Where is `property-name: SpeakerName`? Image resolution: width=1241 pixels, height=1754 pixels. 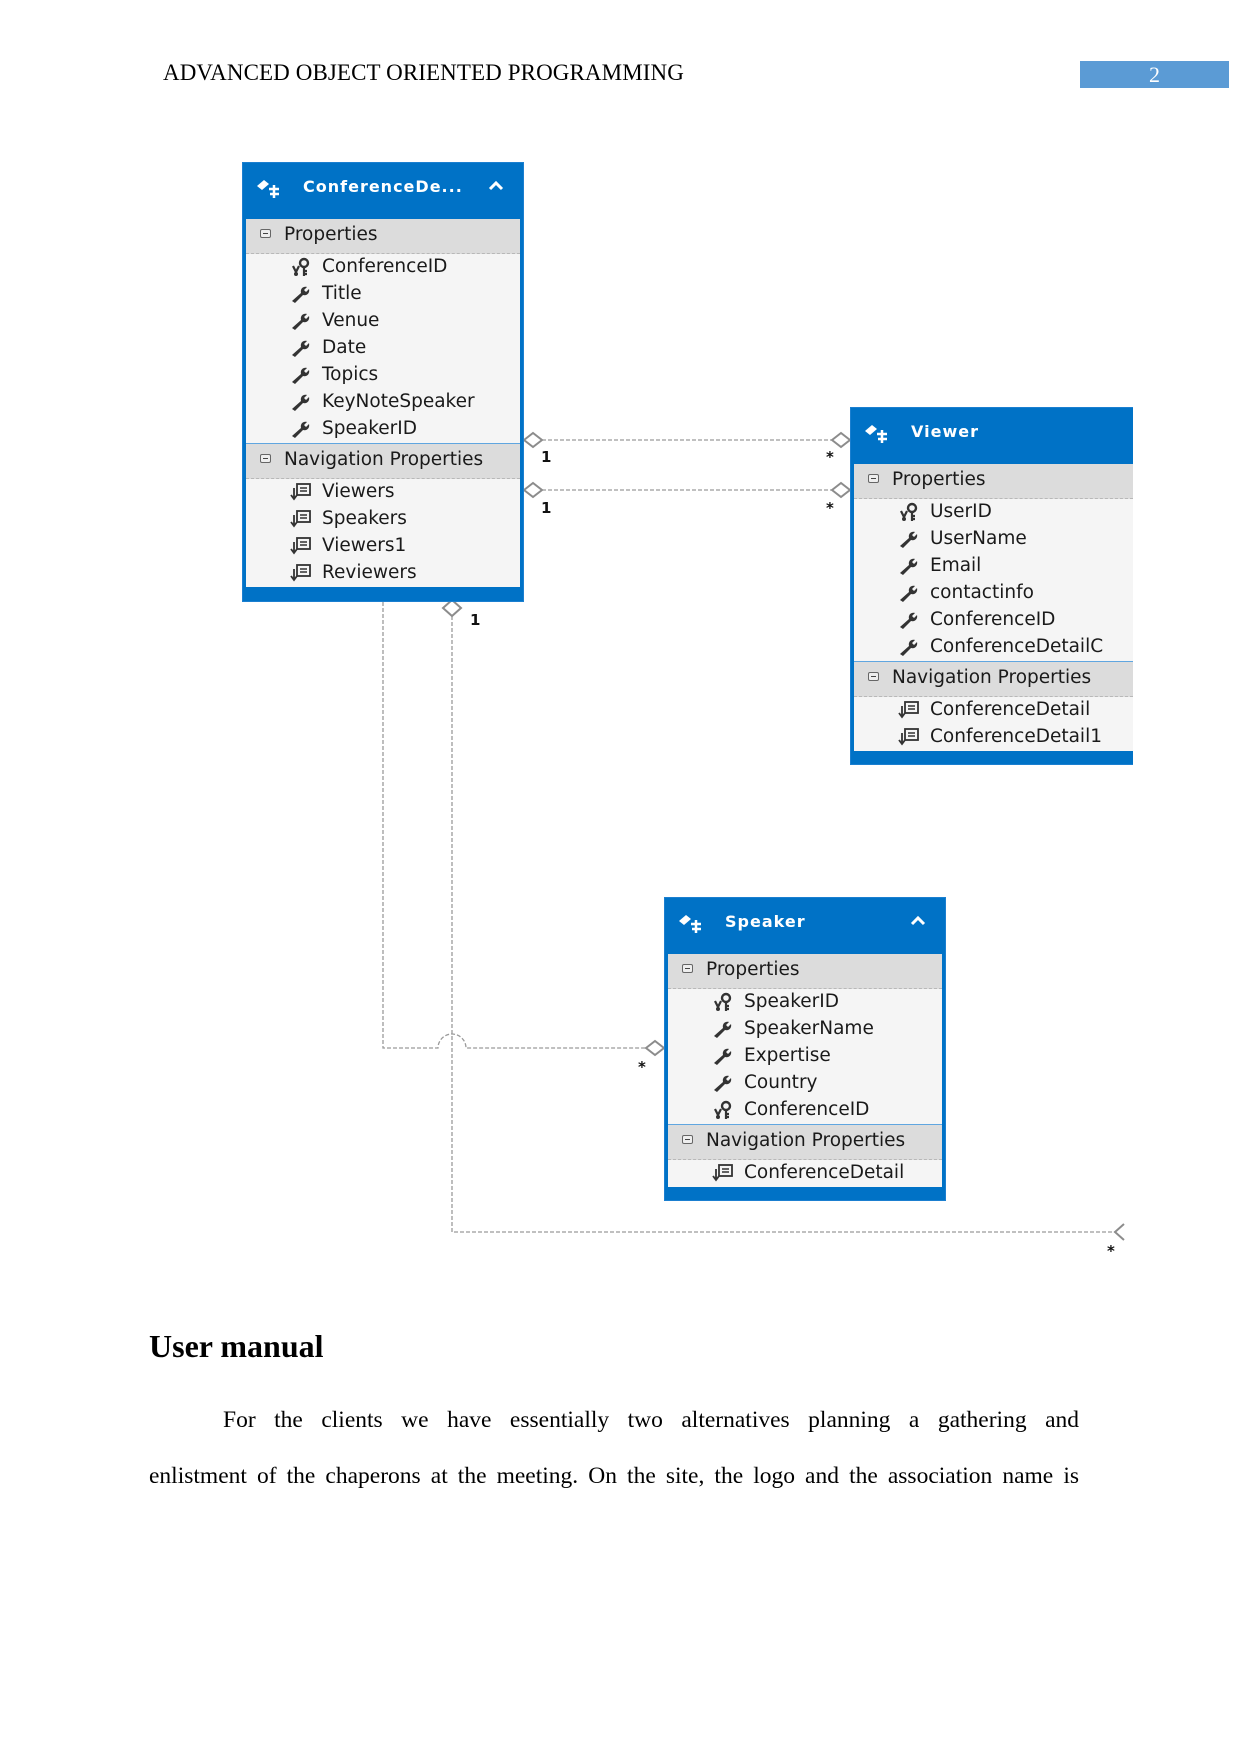
property-name: SpeakerName is located at coordinates (809, 1028).